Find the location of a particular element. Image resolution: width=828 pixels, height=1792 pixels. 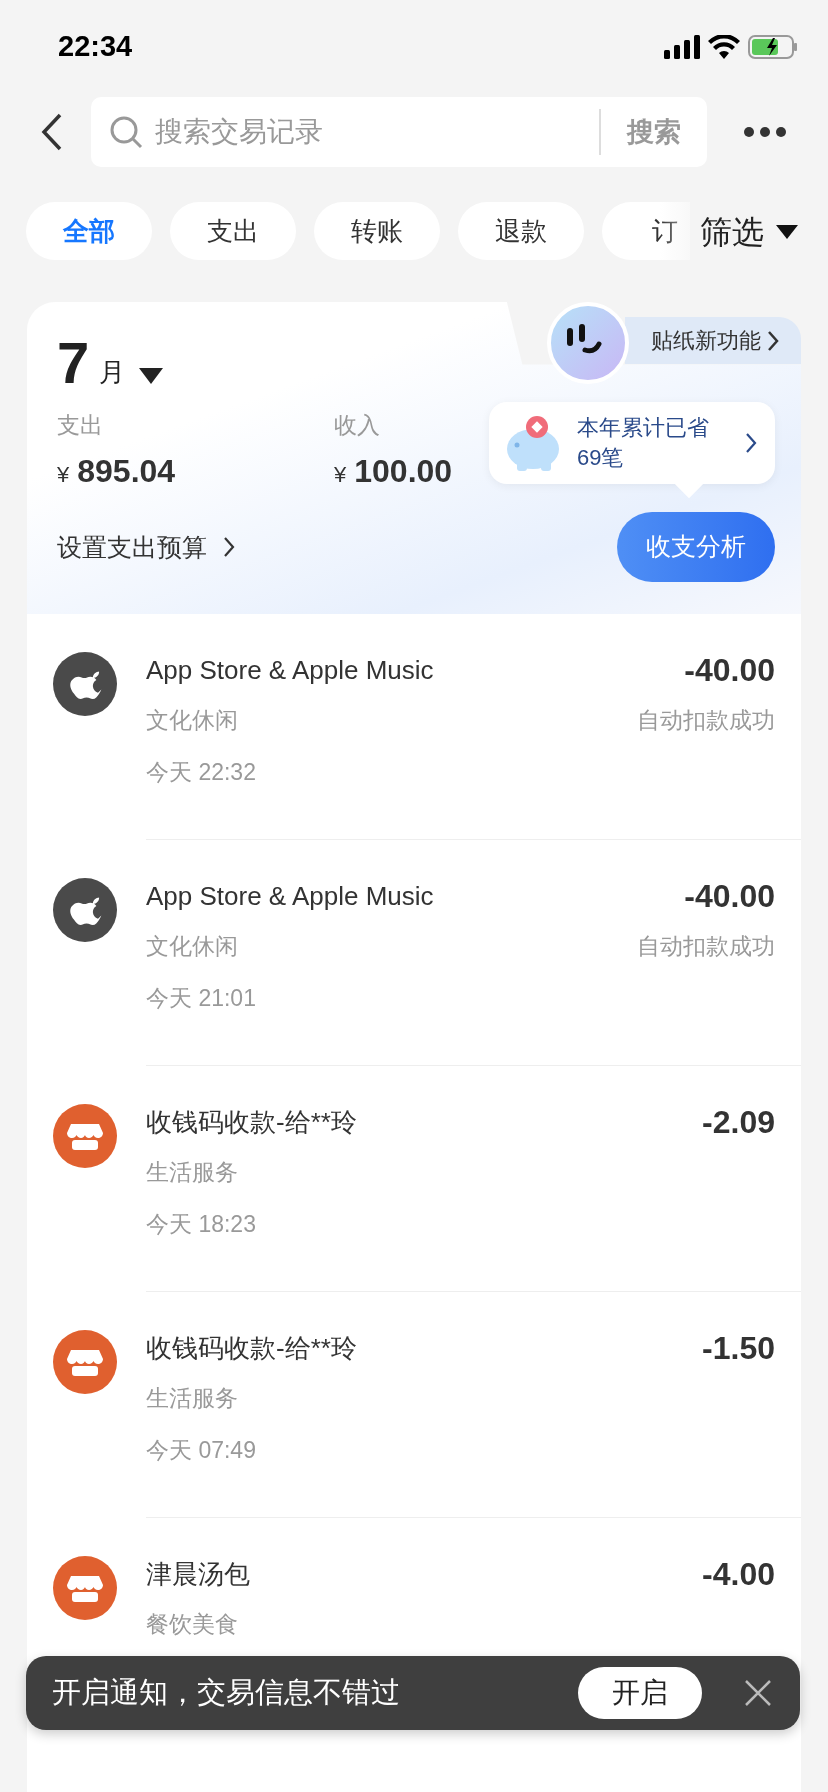

transaction-time: 今天 07:49 is located at coordinates (201, 1450).